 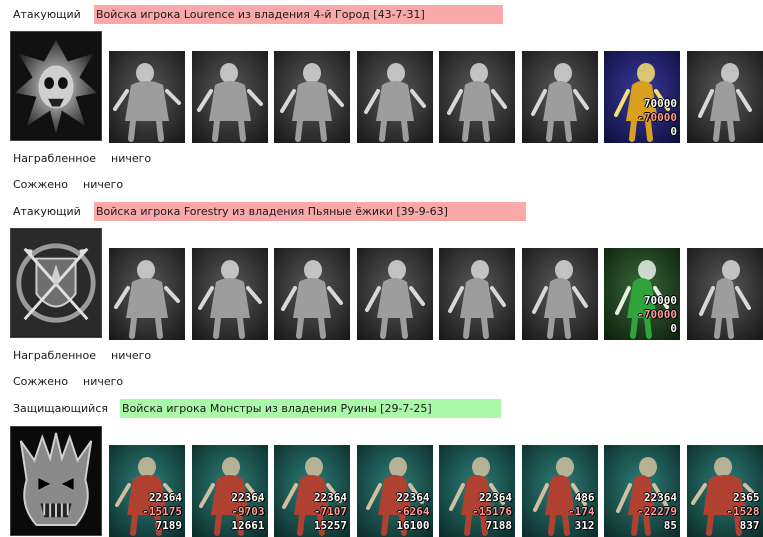 What do you see at coordinates (60, 408) in the screenshot?
I see `defender-label-3: Защищающийся` at bounding box center [60, 408].